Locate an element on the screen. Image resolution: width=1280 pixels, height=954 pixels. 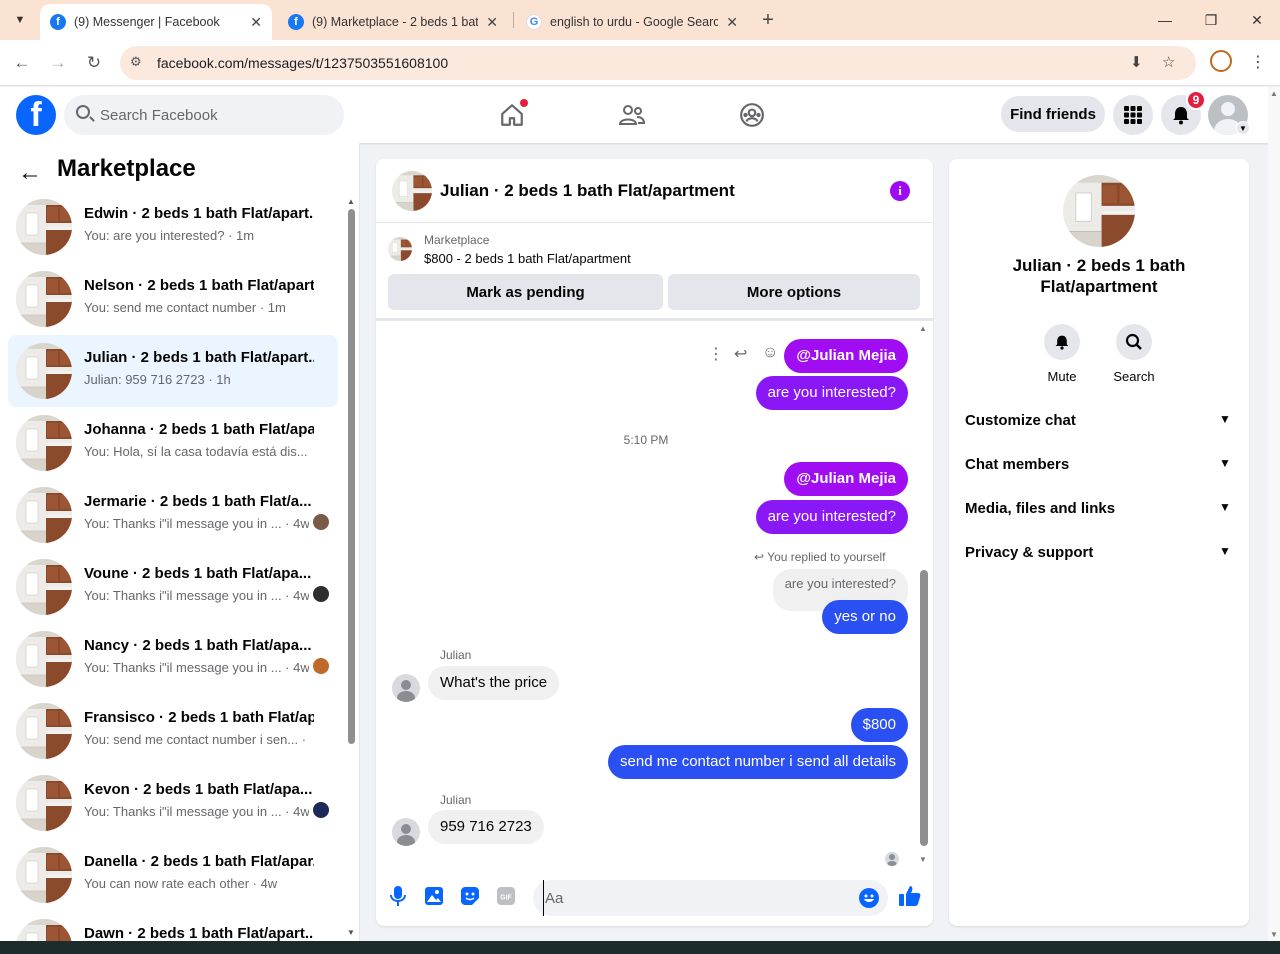
reply-icon: ↩ is located at coordinates (740, 354).